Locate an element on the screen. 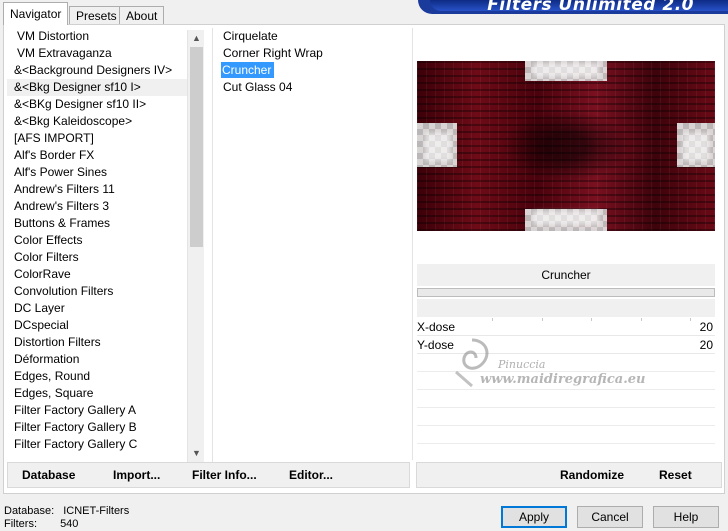 The image size is (728, 531). scroll-thumb is located at coordinates (196, 147).